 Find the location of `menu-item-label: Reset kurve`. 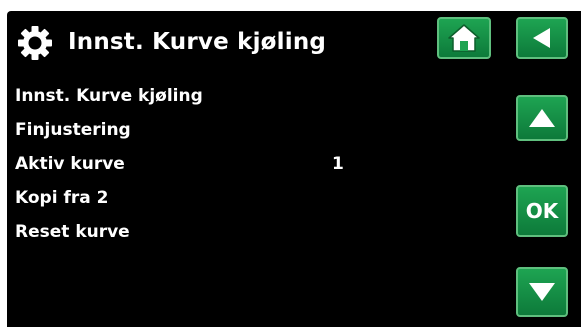

menu-item-label: Reset kurve is located at coordinates (72, 232).